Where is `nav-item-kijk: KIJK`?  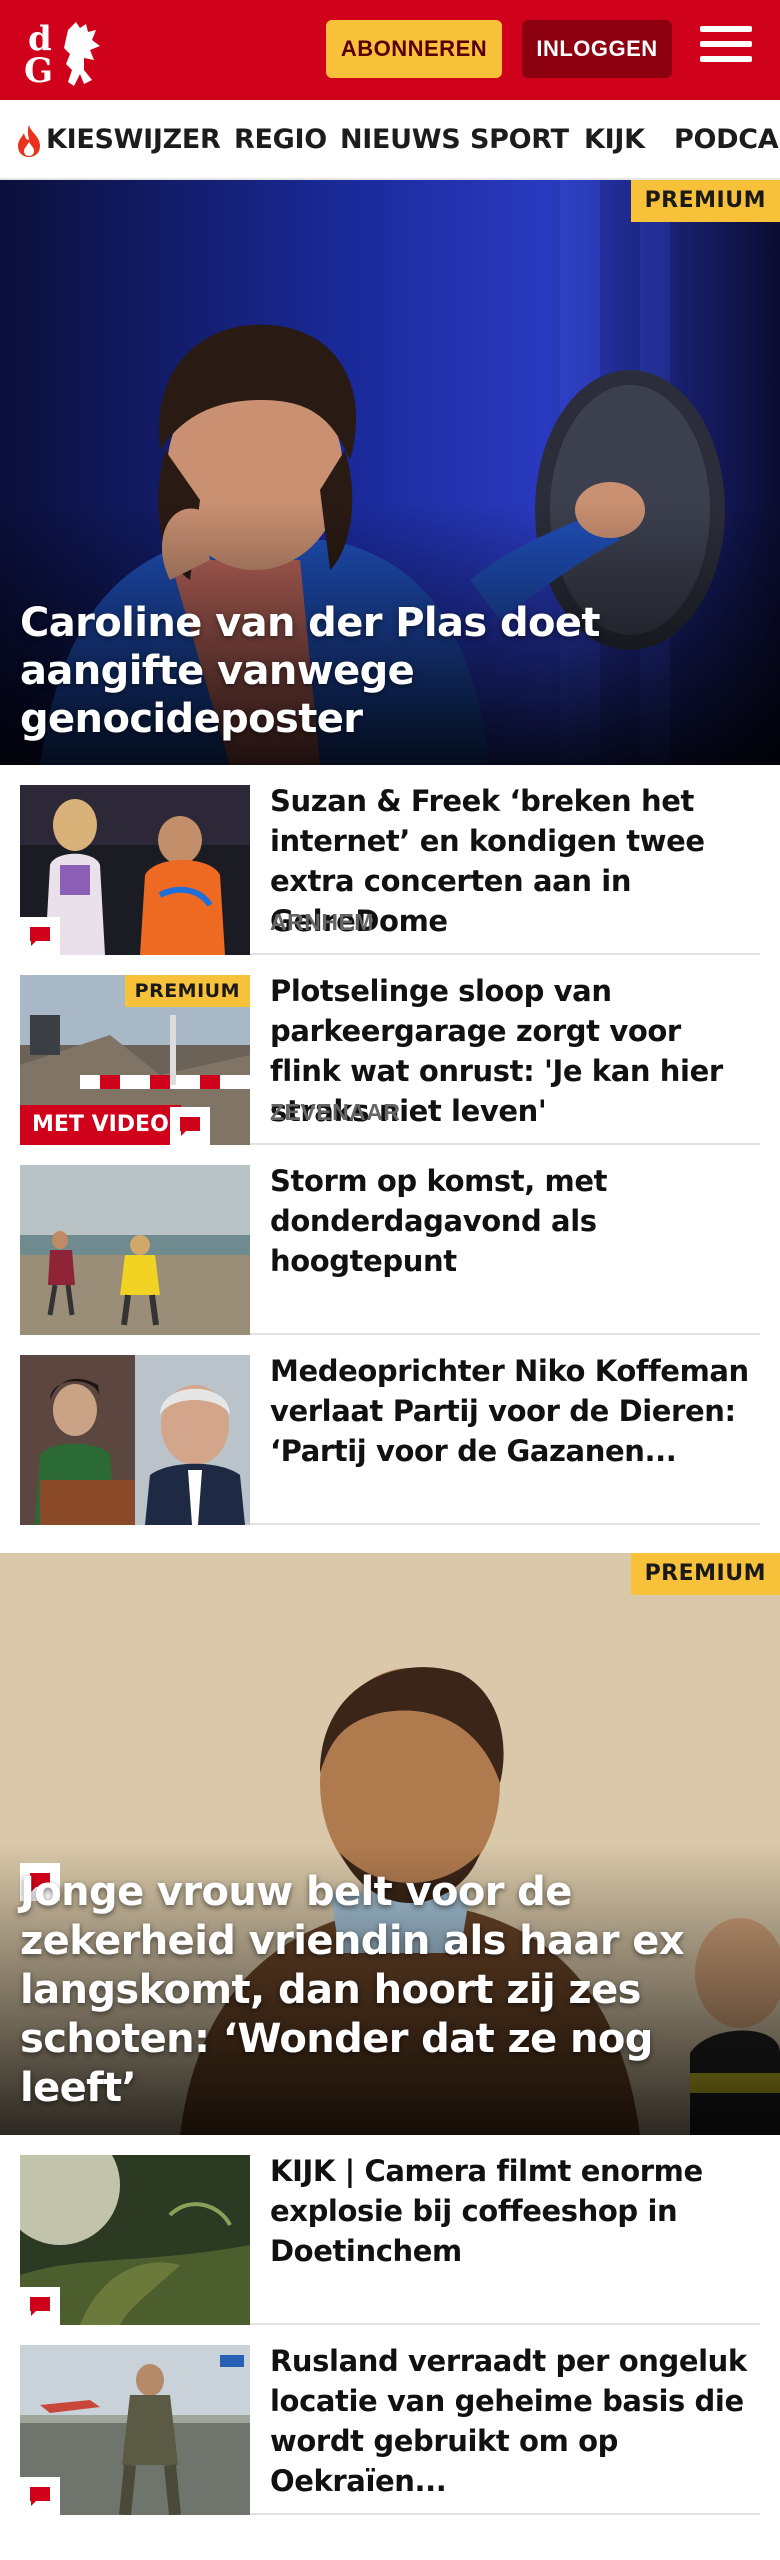 nav-item-kijk: KIJK is located at coordinates (614, 140).